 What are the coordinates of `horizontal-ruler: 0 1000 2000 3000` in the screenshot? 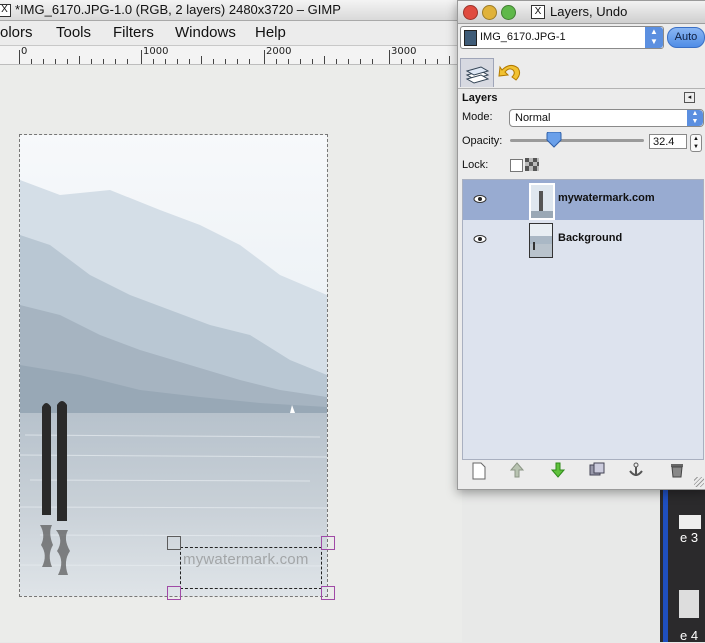 It's located at (230, 55).